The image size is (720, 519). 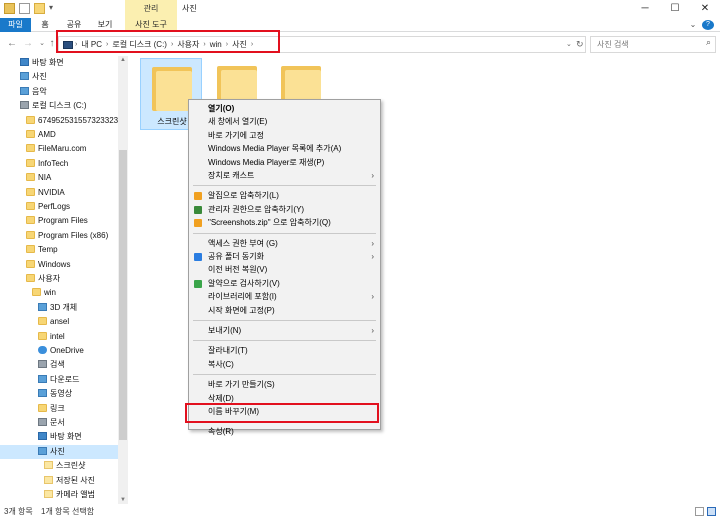 I want to click on close-button: ✕, so click(x=705, y=9).